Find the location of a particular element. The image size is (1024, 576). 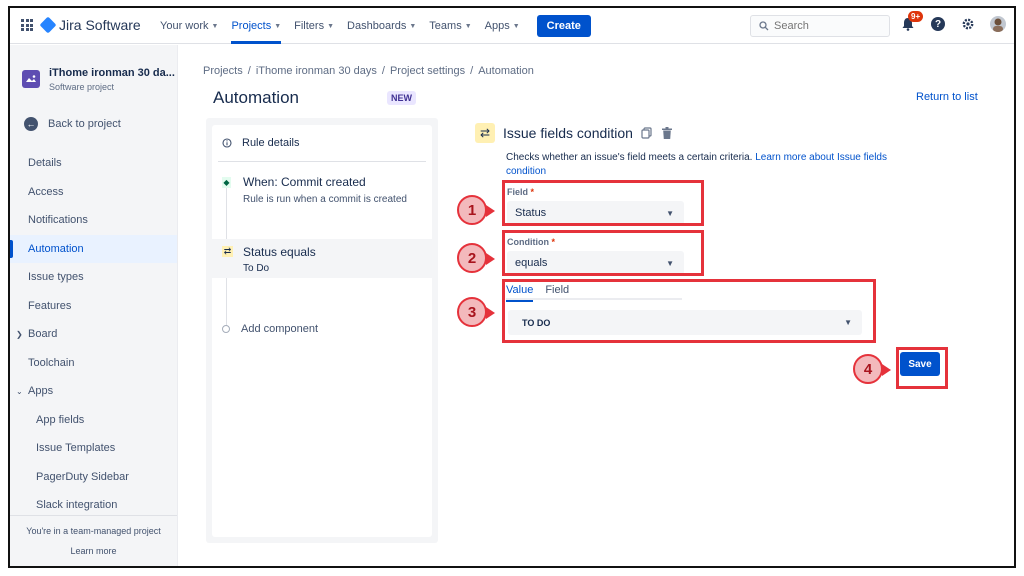

callout-3: 3 is located at coordinates (476, 312).